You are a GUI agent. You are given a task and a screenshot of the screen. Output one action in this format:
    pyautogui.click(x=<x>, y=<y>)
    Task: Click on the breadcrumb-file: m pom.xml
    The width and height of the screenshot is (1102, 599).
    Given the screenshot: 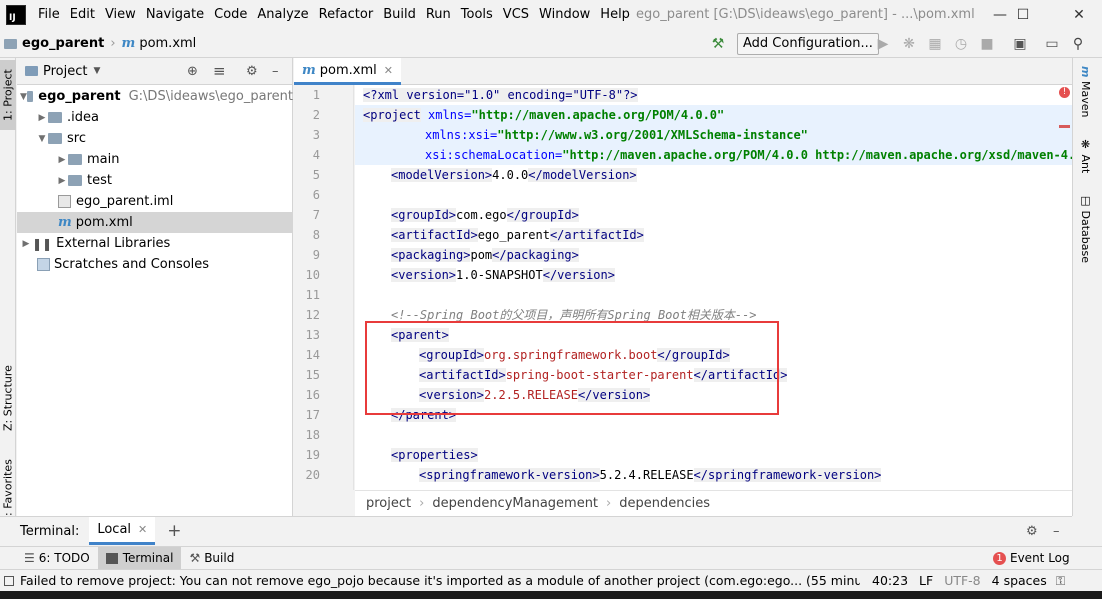 What is the action you would take?
    pyautogui.click(x=159, y=43)
    